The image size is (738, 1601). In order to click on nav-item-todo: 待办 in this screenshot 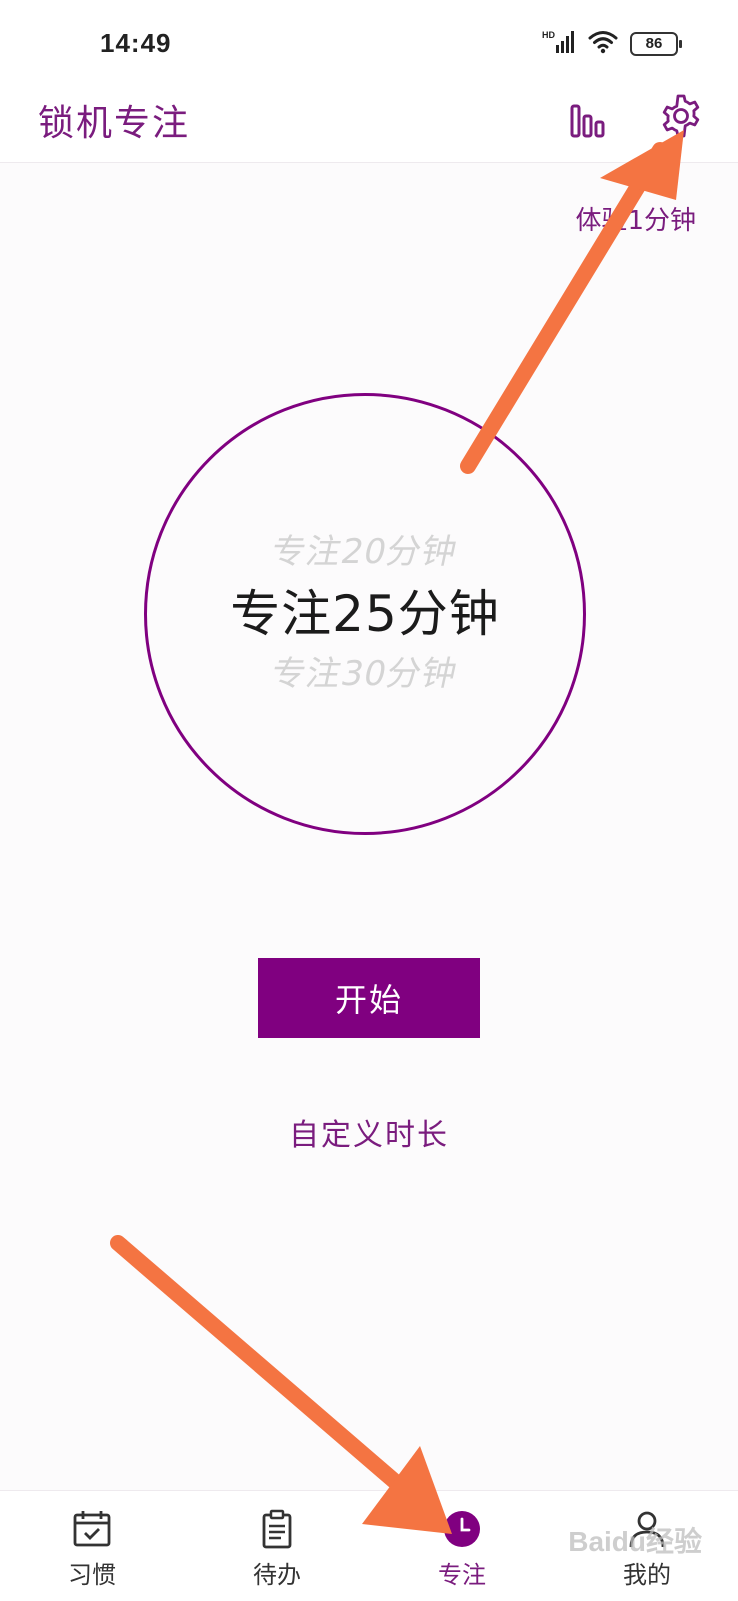, I will do `click(277, 1546)`.